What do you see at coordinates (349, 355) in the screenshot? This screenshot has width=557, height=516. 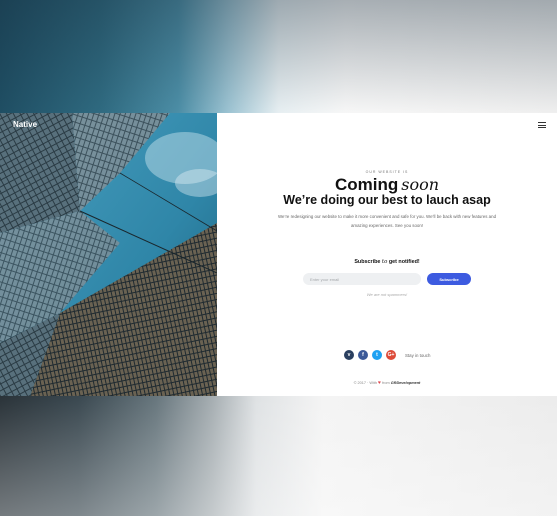 I see `vimeo-icon: v` at bounding box center [349, 355].